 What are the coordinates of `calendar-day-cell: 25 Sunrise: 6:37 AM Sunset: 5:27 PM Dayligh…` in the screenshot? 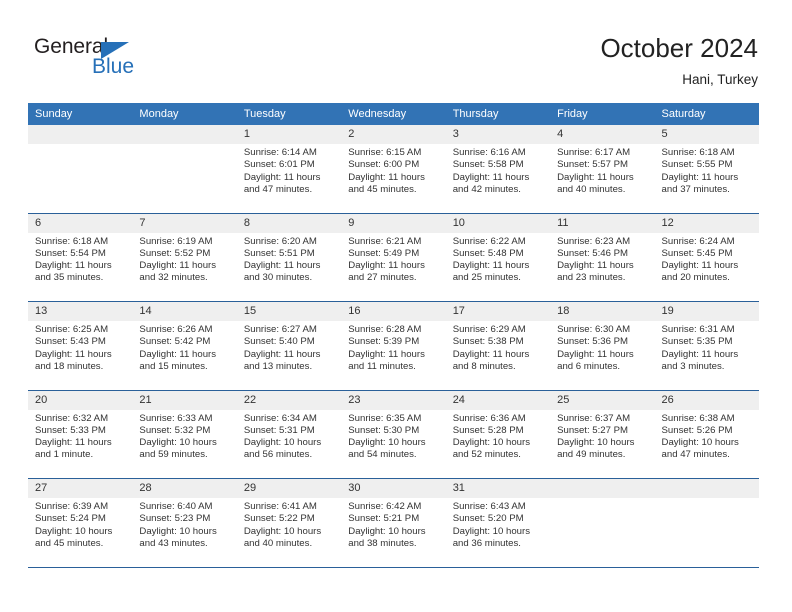 It's located at (602, 434).